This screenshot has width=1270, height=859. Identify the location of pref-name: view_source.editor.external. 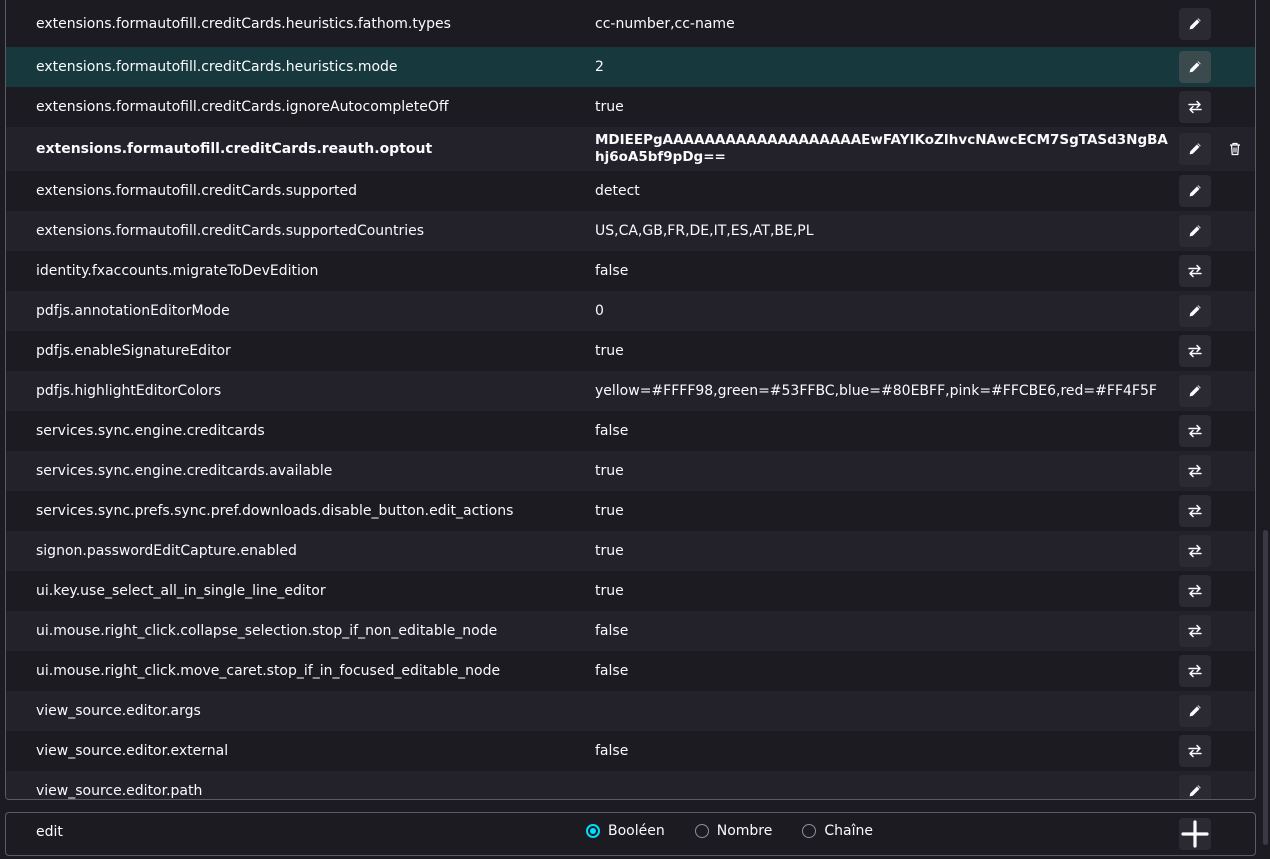
(132, 751).